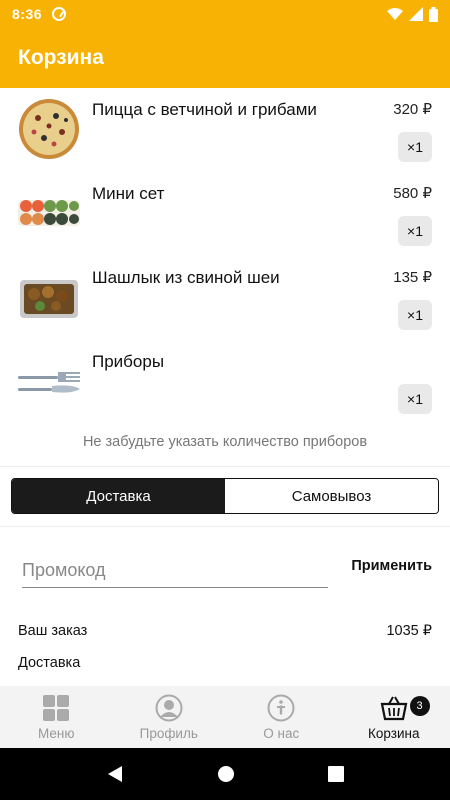  What do you see at coordinates (49, 129) in the screenshot?
I see `pizza-image` at bounding box center [49, 129].